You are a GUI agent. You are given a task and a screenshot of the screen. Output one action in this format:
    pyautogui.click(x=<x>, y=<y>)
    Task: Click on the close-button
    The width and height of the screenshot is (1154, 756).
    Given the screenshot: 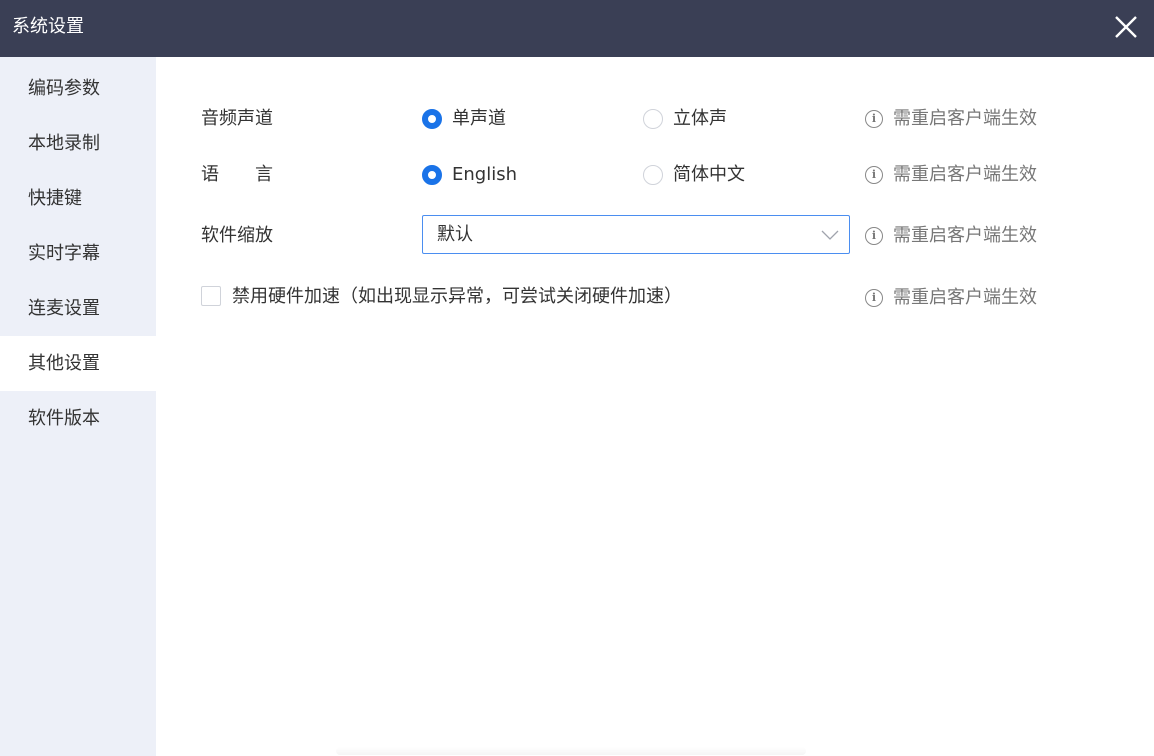 What is the action you would take?
    pyautogui.click(x=1126, y=27)
    